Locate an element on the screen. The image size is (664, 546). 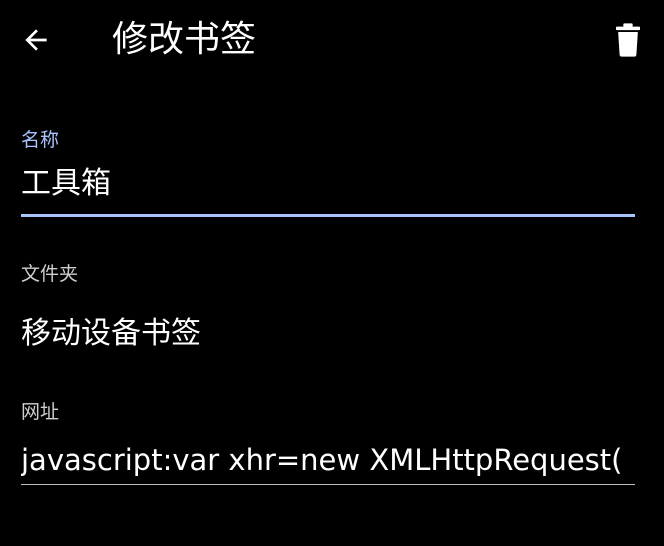
delete-button is located at coordinates (628, 40).